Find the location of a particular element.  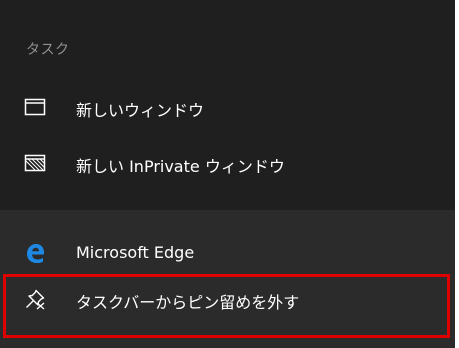

new-inprivate-window-item: 新しい InPrivate ウィンドウ is located at coordinates (227, 164).